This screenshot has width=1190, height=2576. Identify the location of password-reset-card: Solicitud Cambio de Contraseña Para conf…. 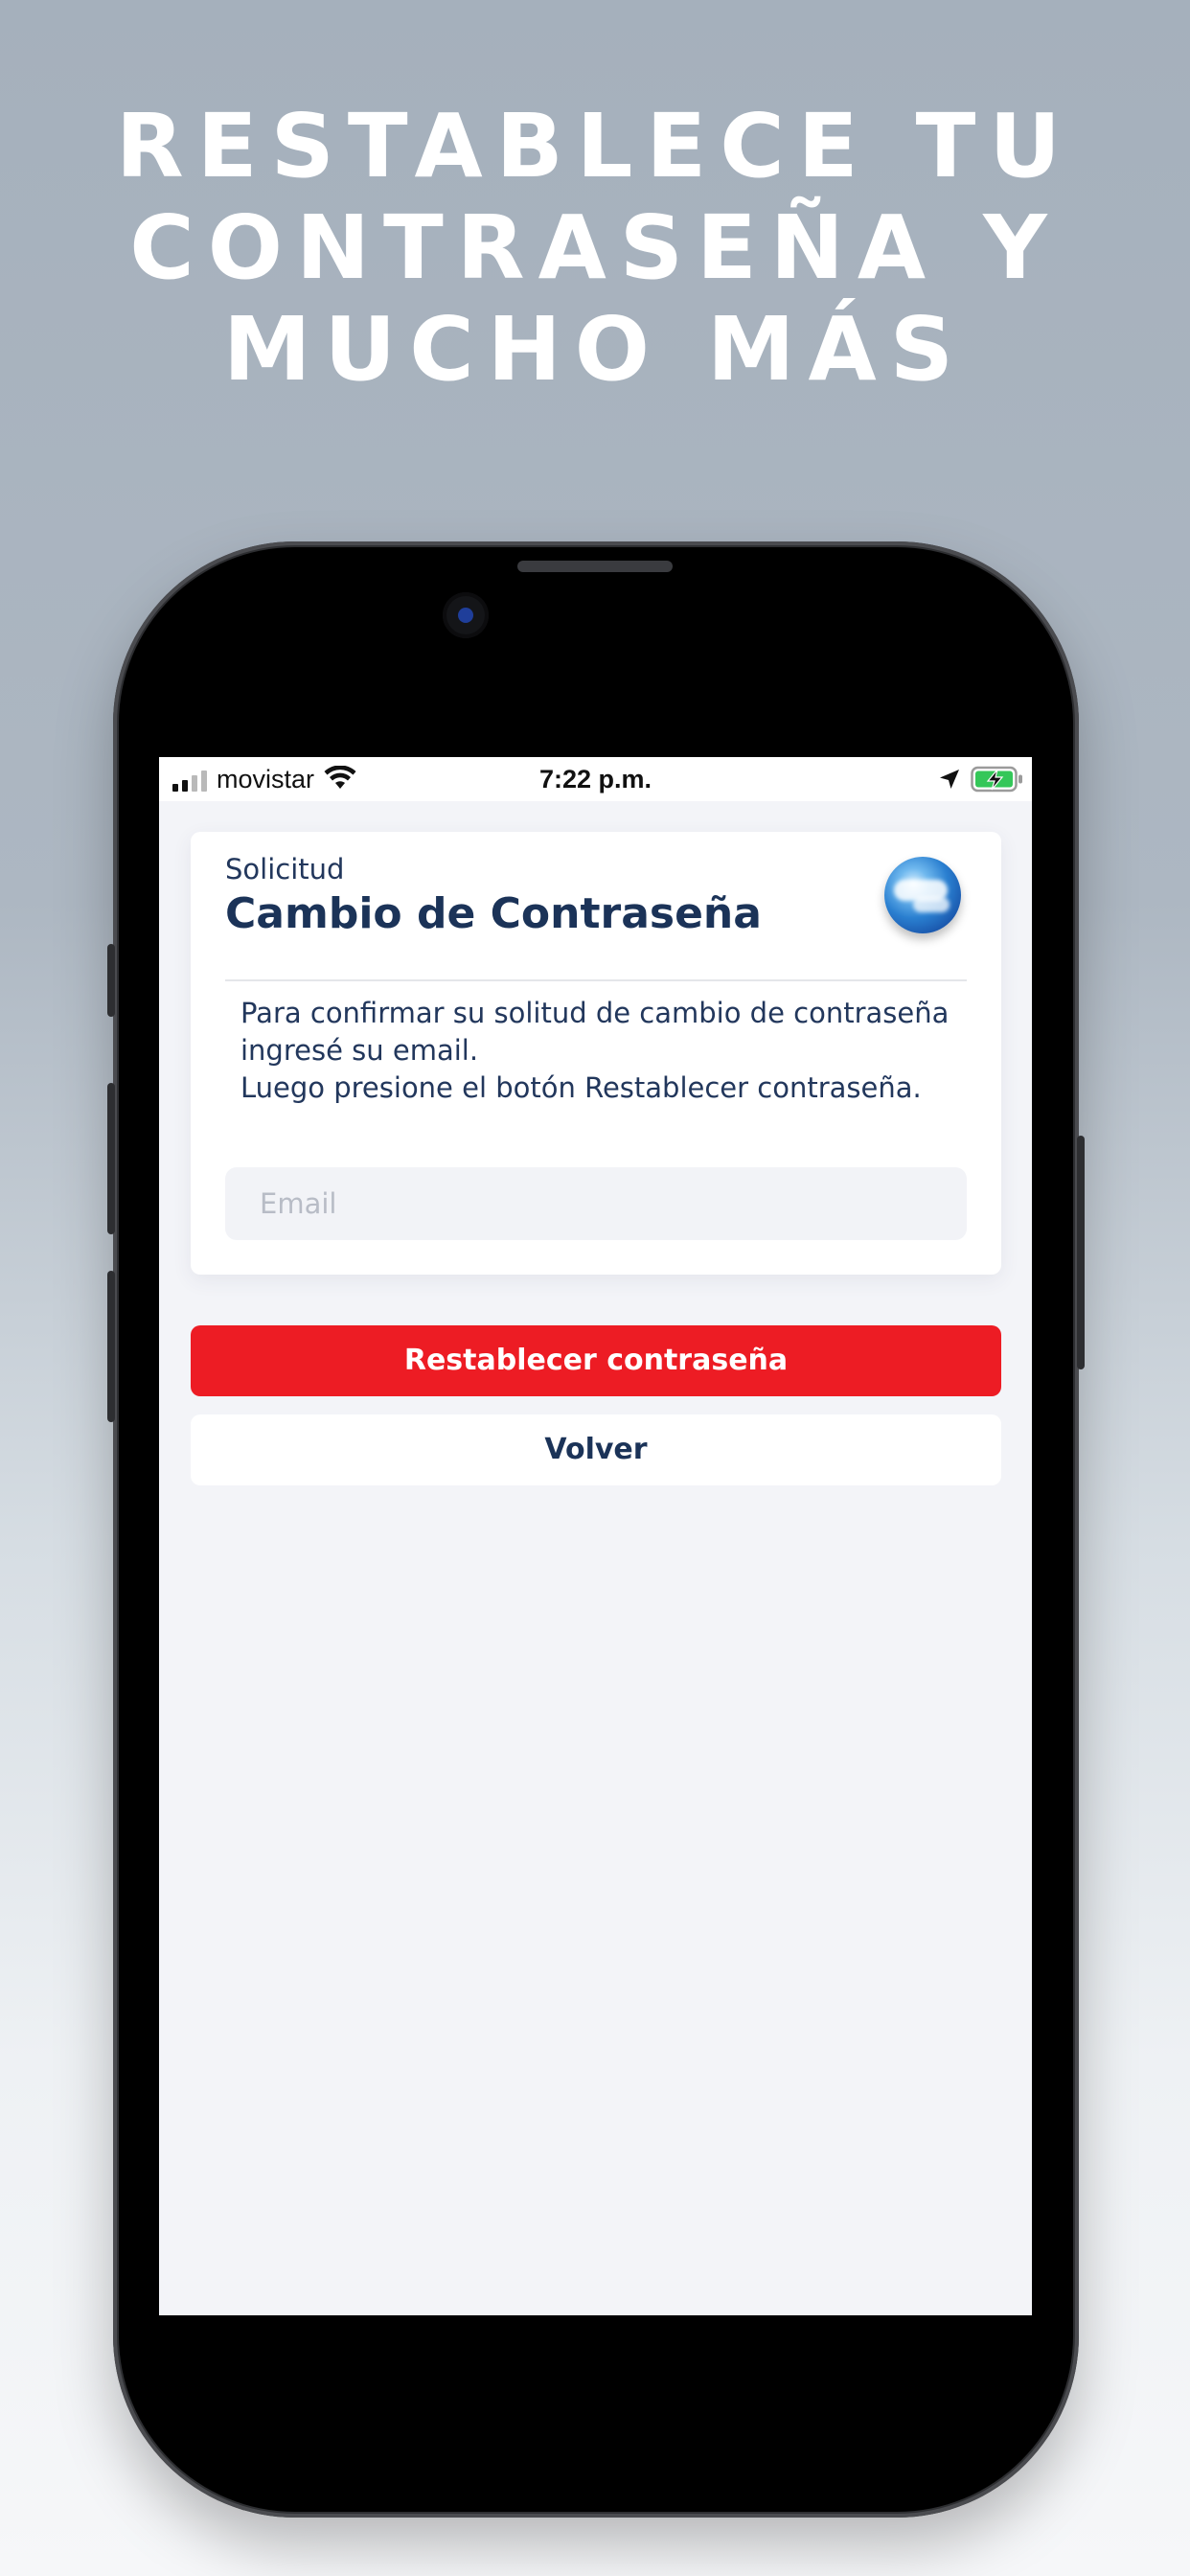
(596, 1053).